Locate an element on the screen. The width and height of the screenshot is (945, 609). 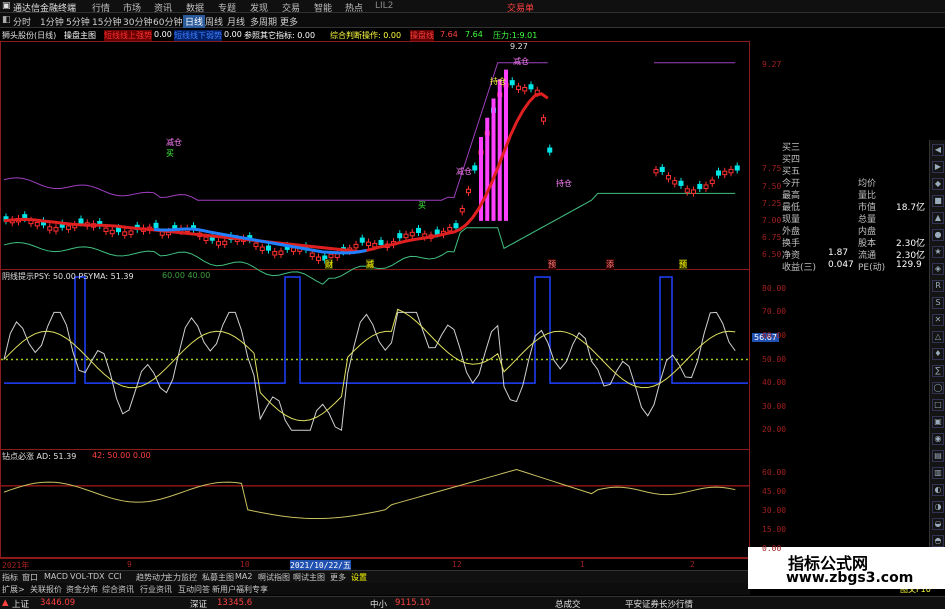
period-15min: 15分钟 is located at coordinates (106, 21).